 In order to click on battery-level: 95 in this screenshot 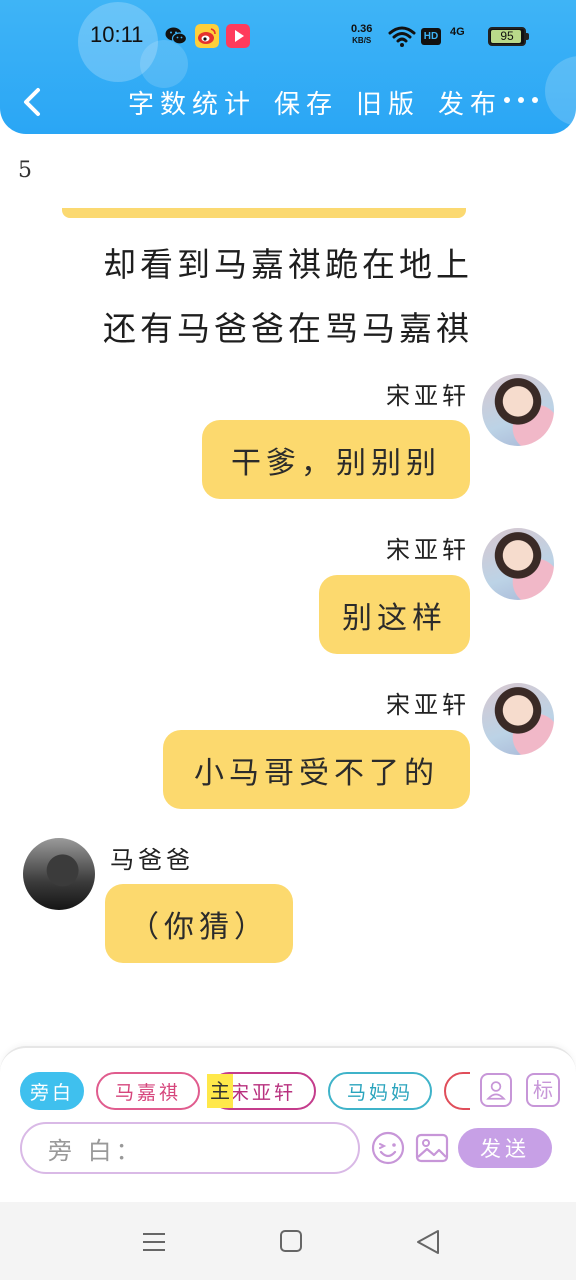, I will do `click(507, 36)`.